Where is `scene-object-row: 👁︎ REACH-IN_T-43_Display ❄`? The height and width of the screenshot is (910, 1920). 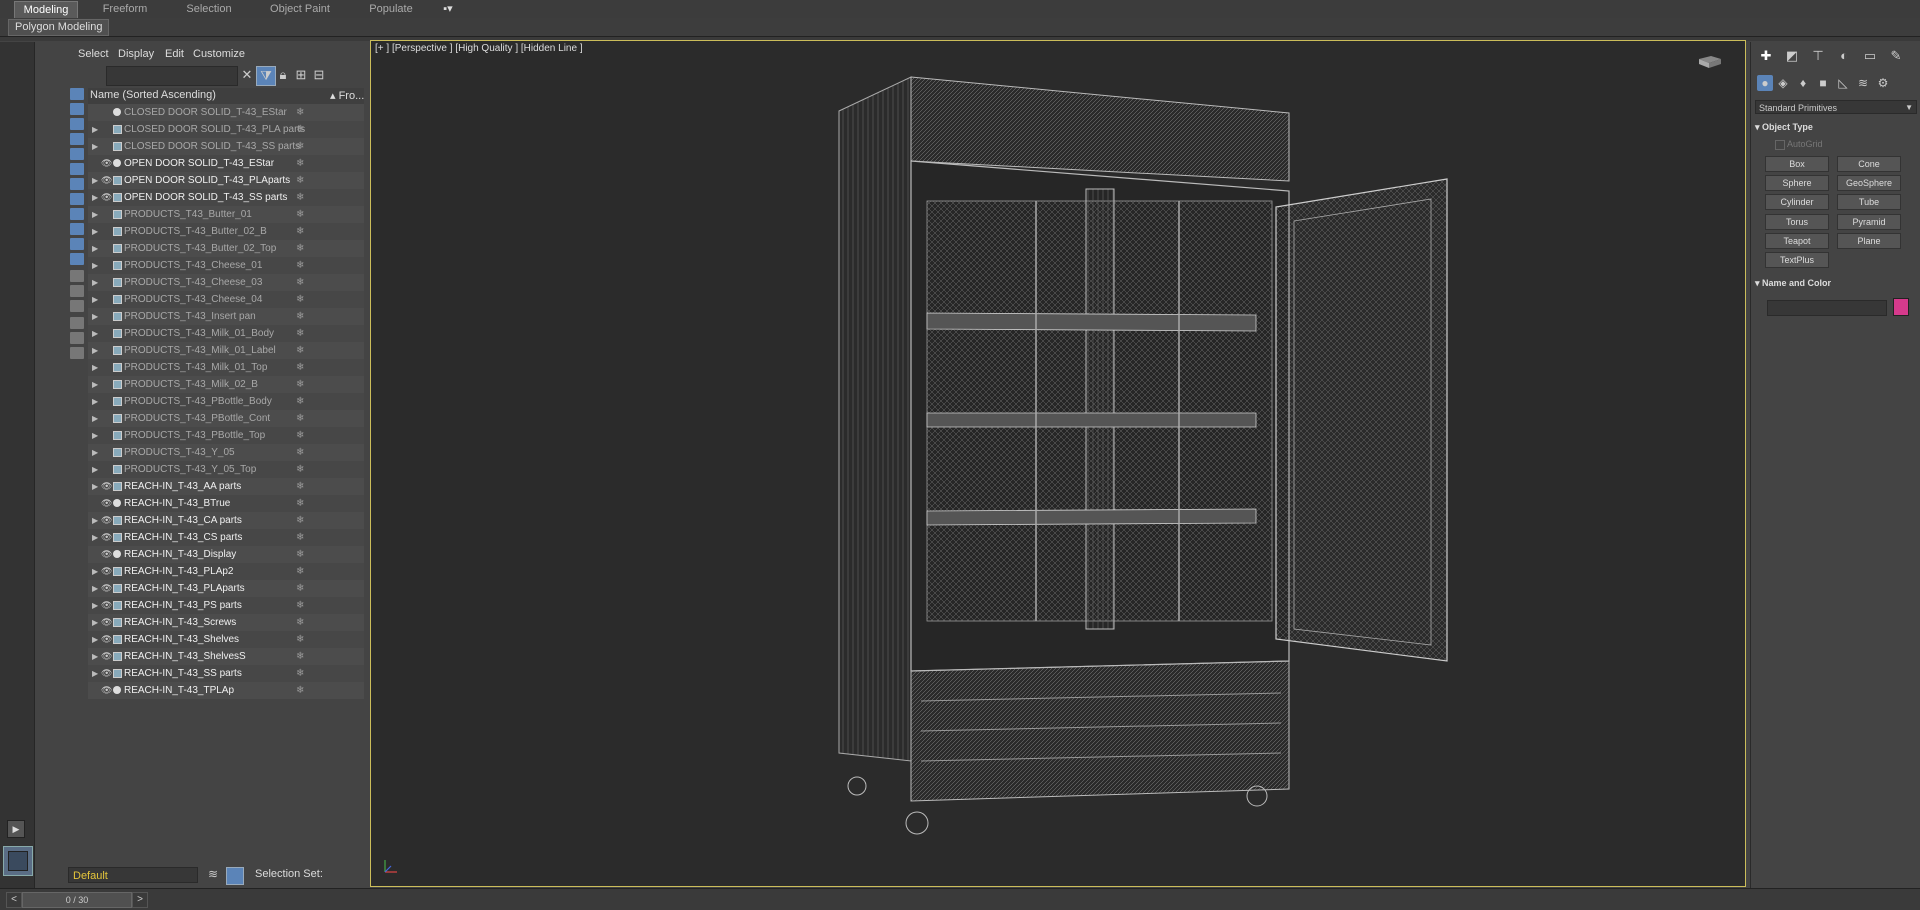
scene-object-row: 👁︎ REACH-IN_T-43_Display ❄ is located at coordinates (226, 554).